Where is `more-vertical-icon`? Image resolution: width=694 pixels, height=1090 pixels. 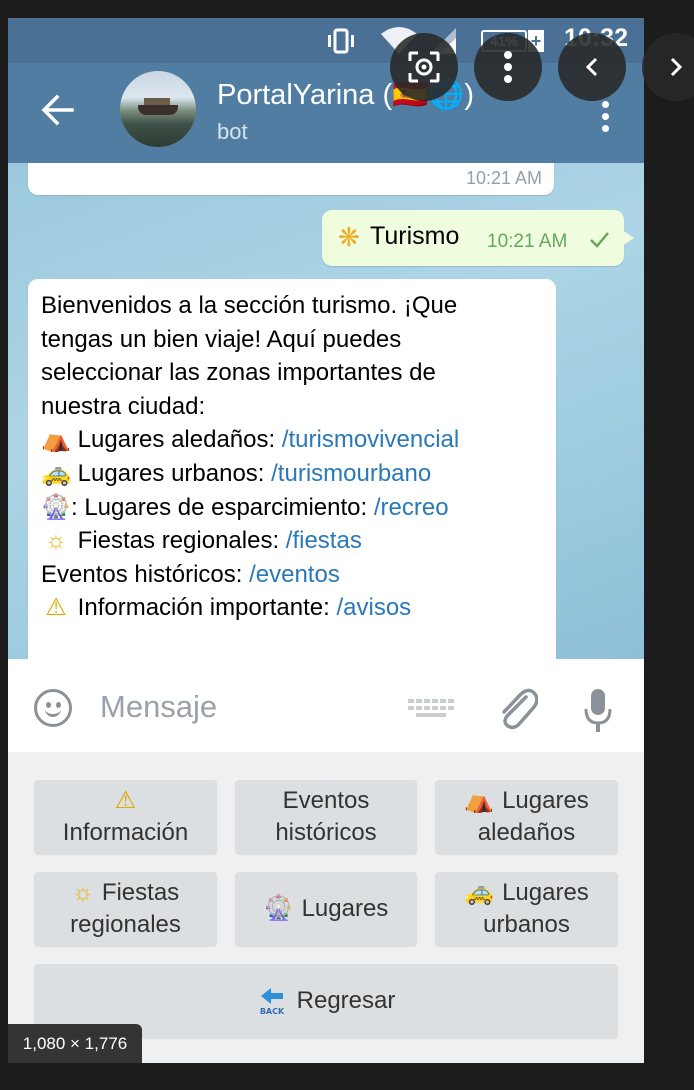 more-vertical-icon is located at coordinates (508, 67).